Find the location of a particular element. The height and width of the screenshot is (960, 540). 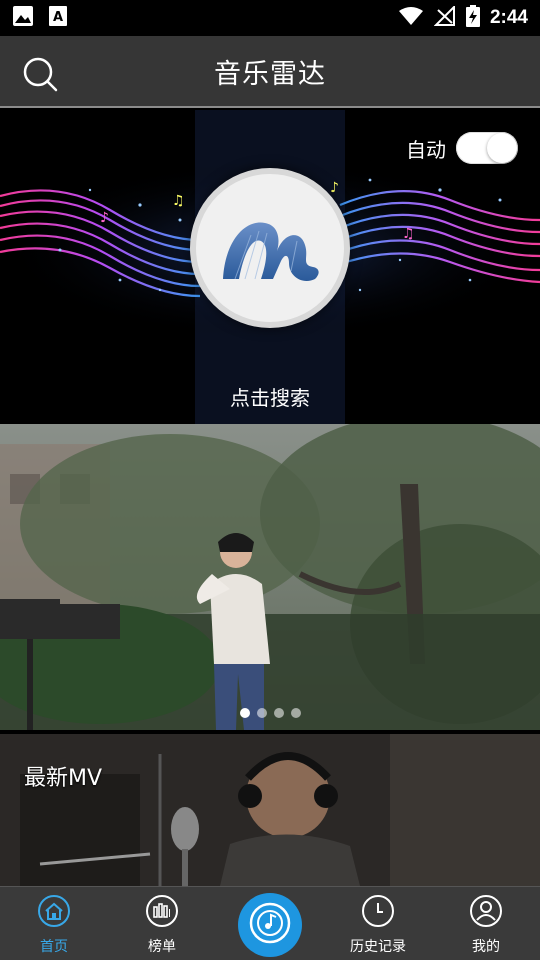

toggle-knob is located at coordinates (502, 148).